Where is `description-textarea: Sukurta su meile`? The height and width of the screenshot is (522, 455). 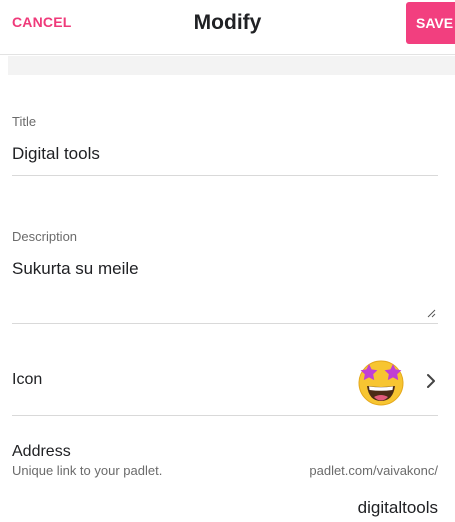
description-textarea: Sukurta su meile is located at coordinates (225, 269).